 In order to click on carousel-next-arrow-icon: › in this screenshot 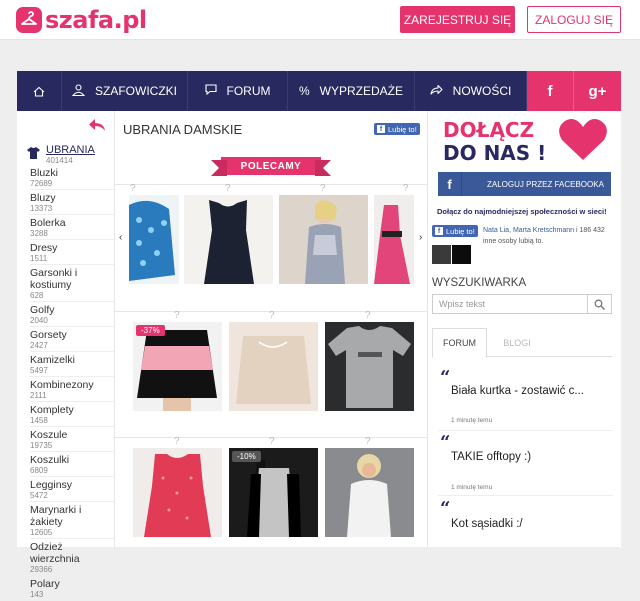, I will do `click(420, 237)`.